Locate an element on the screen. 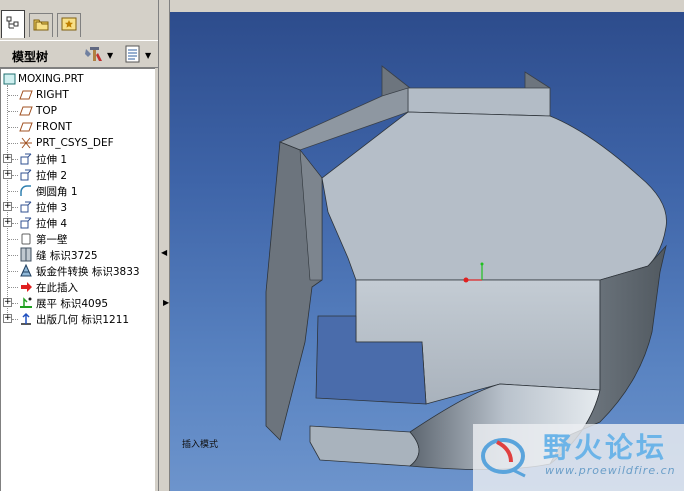 This screenshot has height=491, width=684. origin-point is located at coordinates (466, 280).